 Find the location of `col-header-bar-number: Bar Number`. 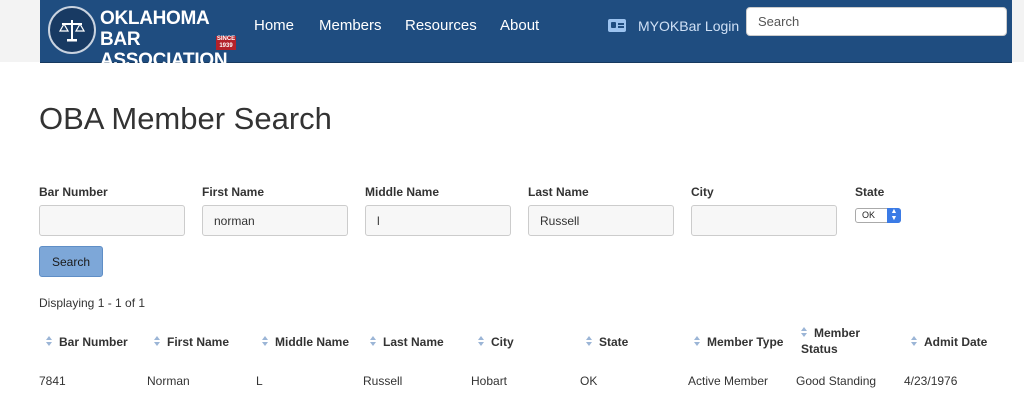

col-header-bar-number: Bar Number is located at coordinates (87, 342).